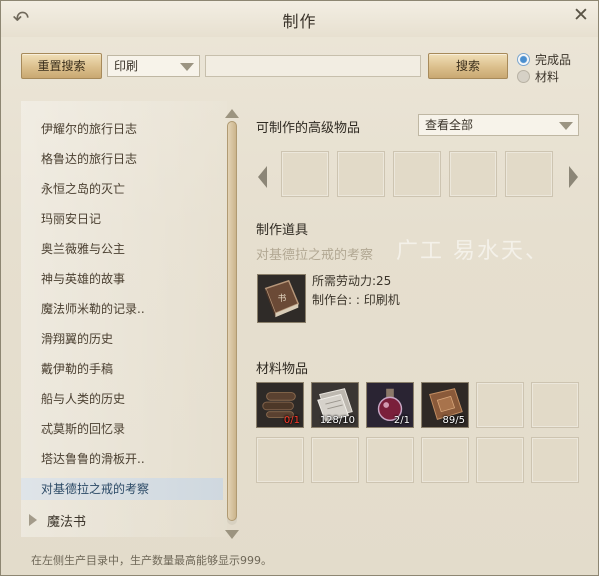 This screenshot has width=599, height=576. What do you see at coordinates (280, 405) in the screenshot?
I see `material-slot: 0/1` at bounding box center [280, 405].